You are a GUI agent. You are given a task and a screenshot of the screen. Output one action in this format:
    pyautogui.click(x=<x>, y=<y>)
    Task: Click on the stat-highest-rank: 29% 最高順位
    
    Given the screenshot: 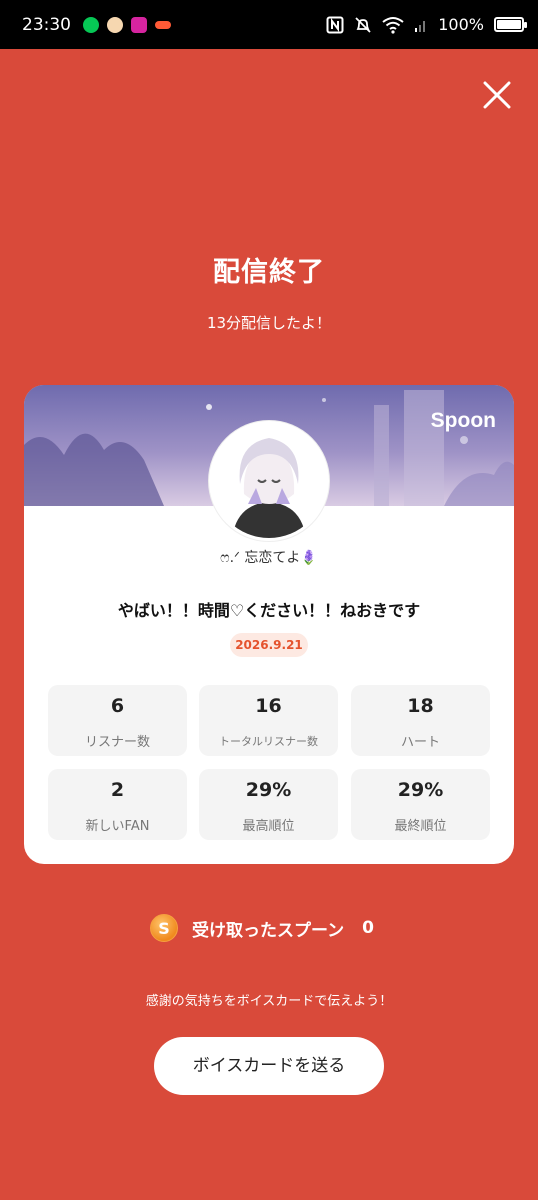 What is the action you would take?
    pyautogui.click(x=268, y=804)
    